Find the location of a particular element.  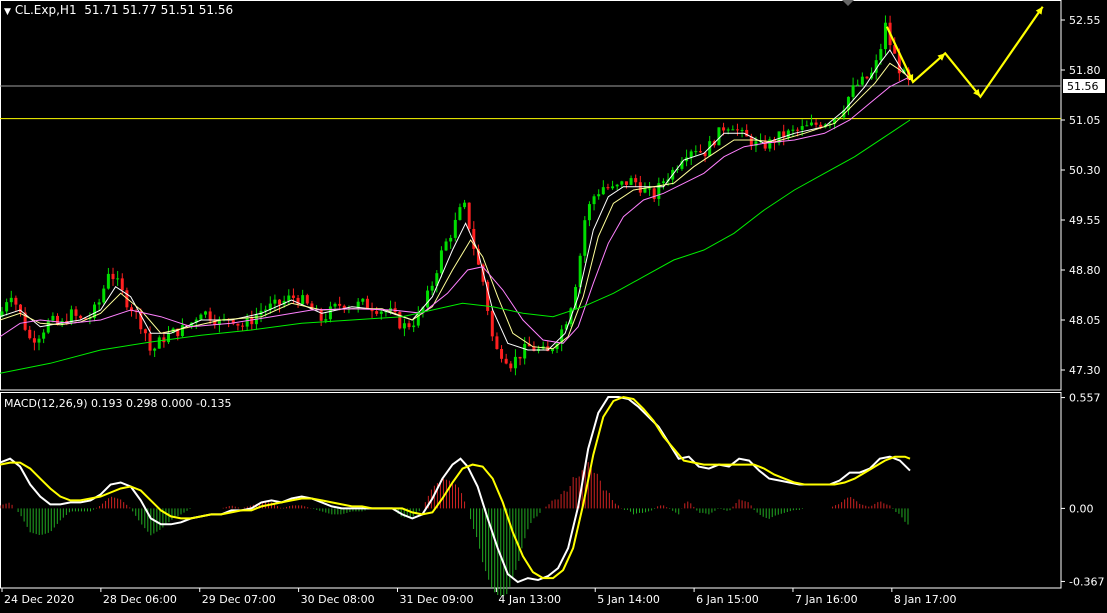

time-tick-label: 4 Jan 13:00 is located at coordinates (529, 599).